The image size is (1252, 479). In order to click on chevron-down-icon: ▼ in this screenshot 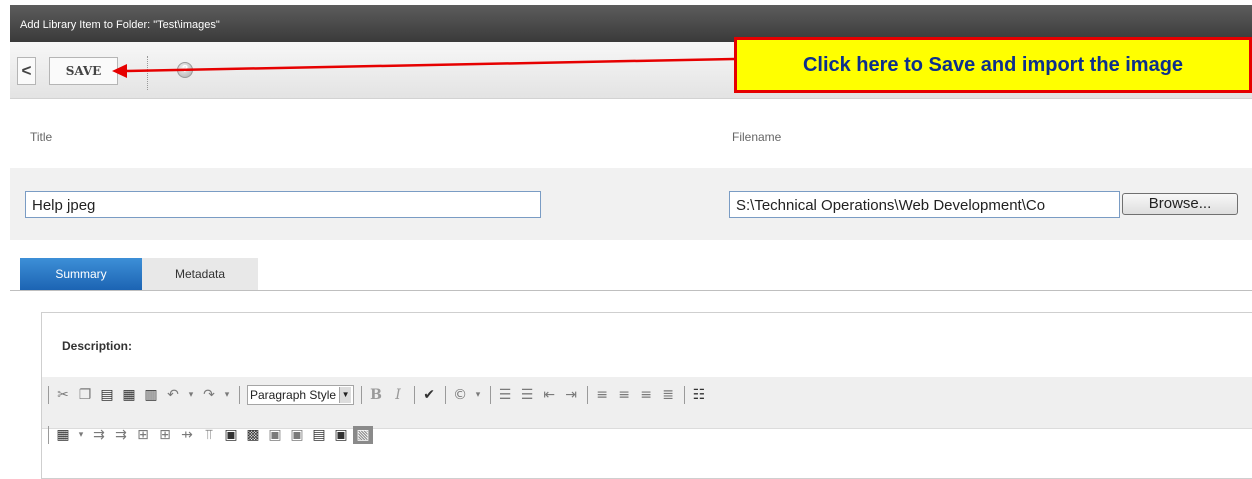, I will do `click(345, 395)`.